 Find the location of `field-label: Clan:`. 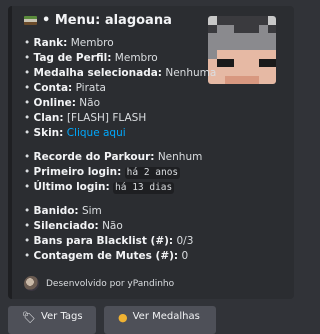

field-label: Clan: is located at coordinates (48, 118).